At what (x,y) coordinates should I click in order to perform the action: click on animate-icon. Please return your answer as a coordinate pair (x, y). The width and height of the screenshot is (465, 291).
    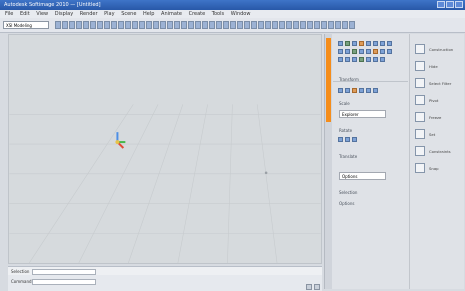
    Looking at the image, I should click on (275, 25).